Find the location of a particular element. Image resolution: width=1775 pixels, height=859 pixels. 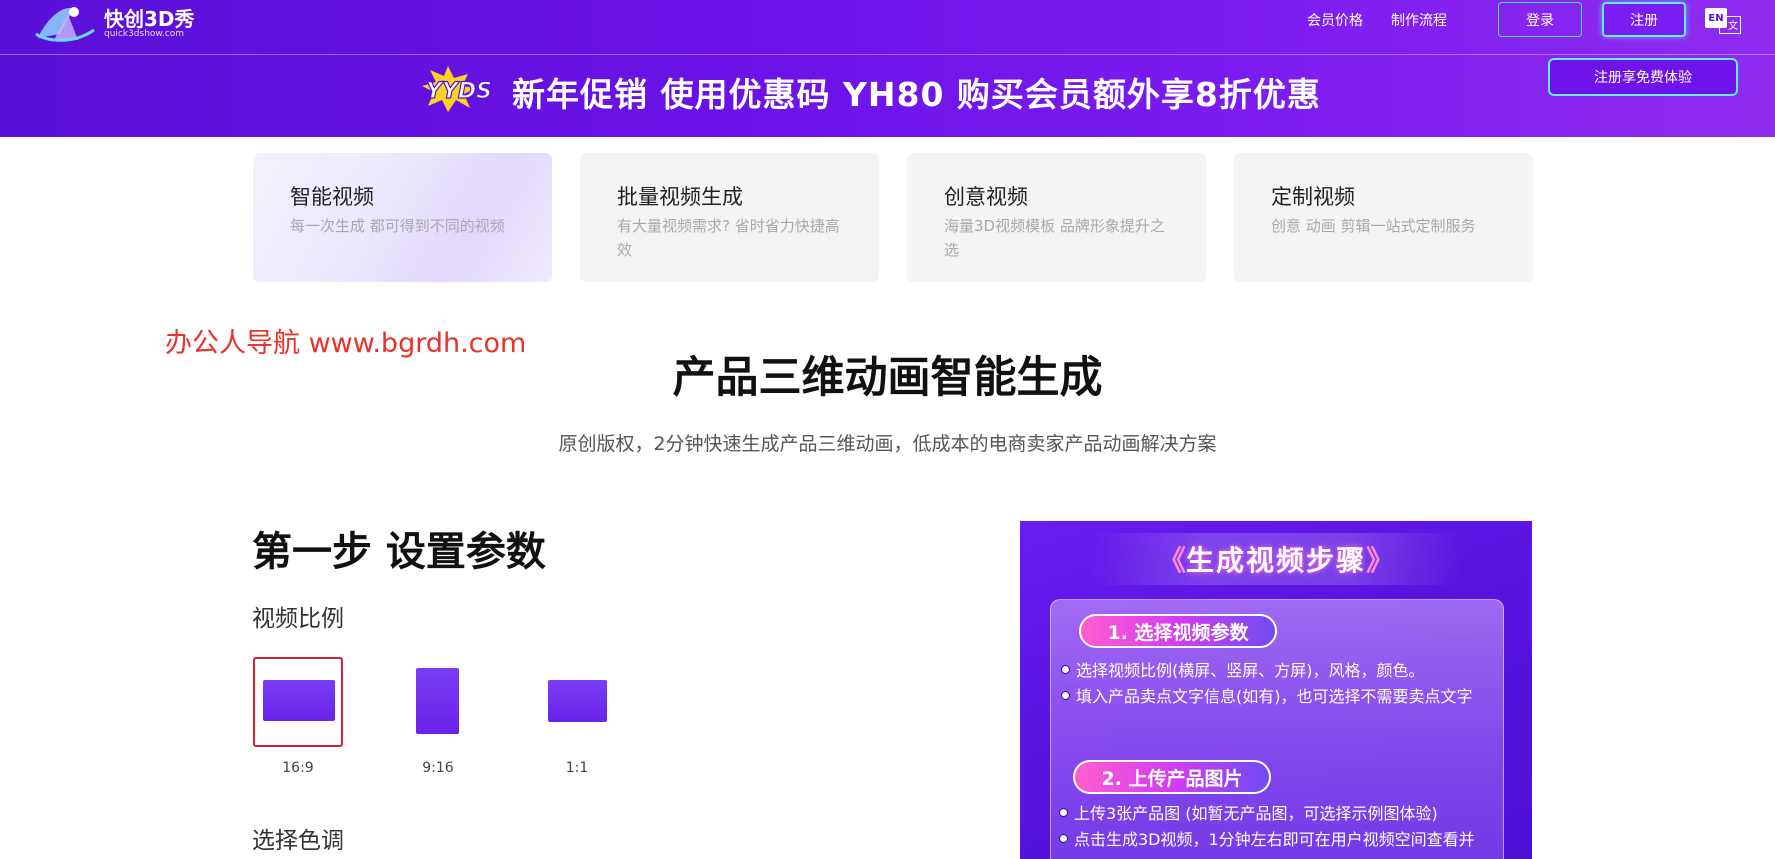

guide-step1-item-text: 选择视频比例(横屏、竖屏、方屏)，风格，颜色。 is located at coordinates (1250, 670).